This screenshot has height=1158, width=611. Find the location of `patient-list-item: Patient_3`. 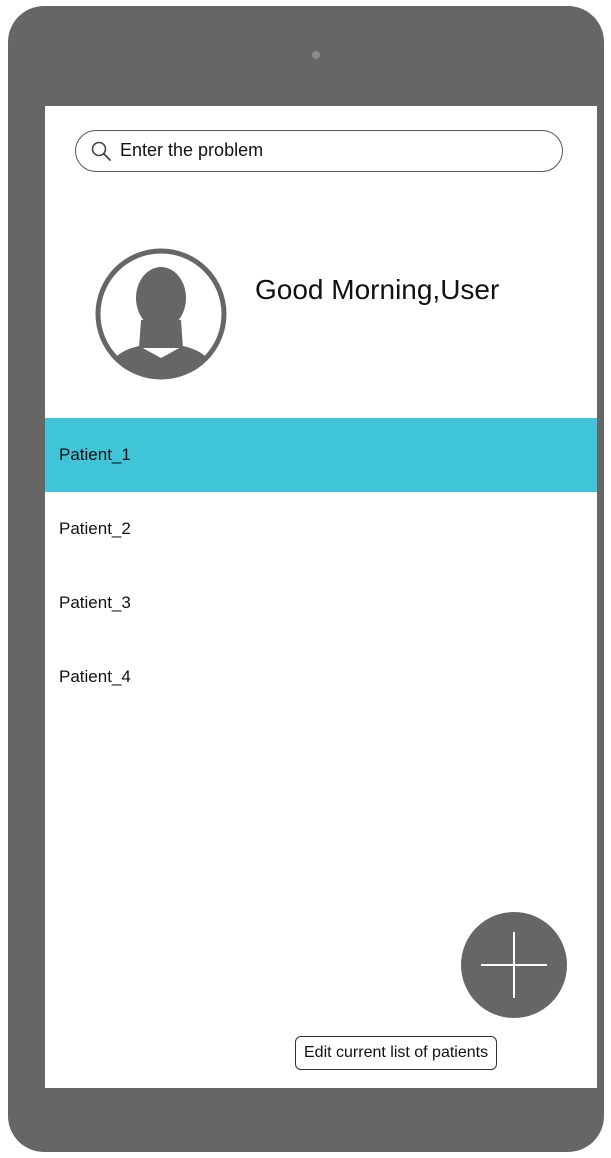

patient-list-item: Patient_3 is located at coordinates (321, 603).